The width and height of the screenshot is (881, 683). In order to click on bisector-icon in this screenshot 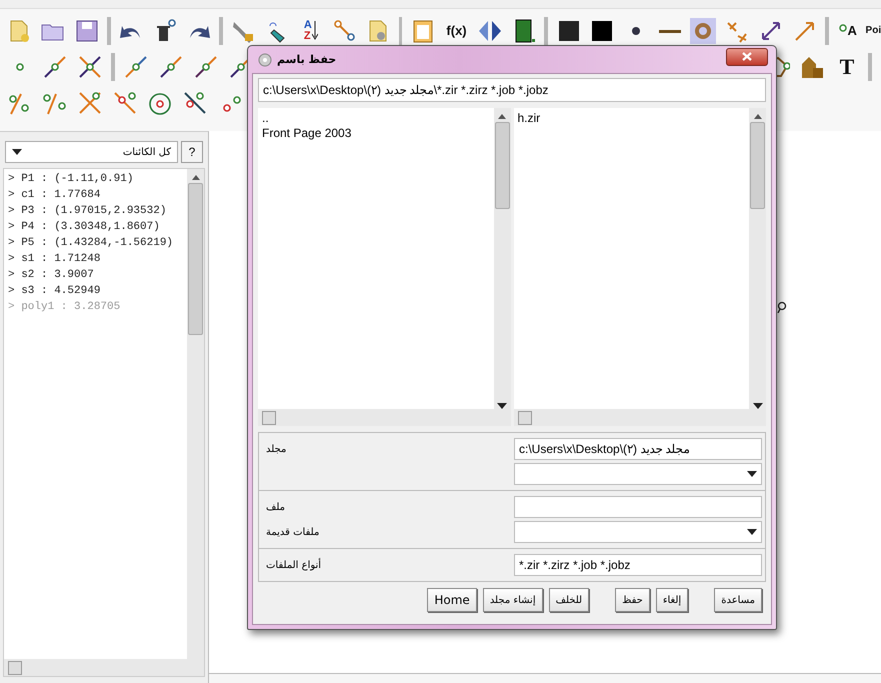, I will do `click(125, 103)`.